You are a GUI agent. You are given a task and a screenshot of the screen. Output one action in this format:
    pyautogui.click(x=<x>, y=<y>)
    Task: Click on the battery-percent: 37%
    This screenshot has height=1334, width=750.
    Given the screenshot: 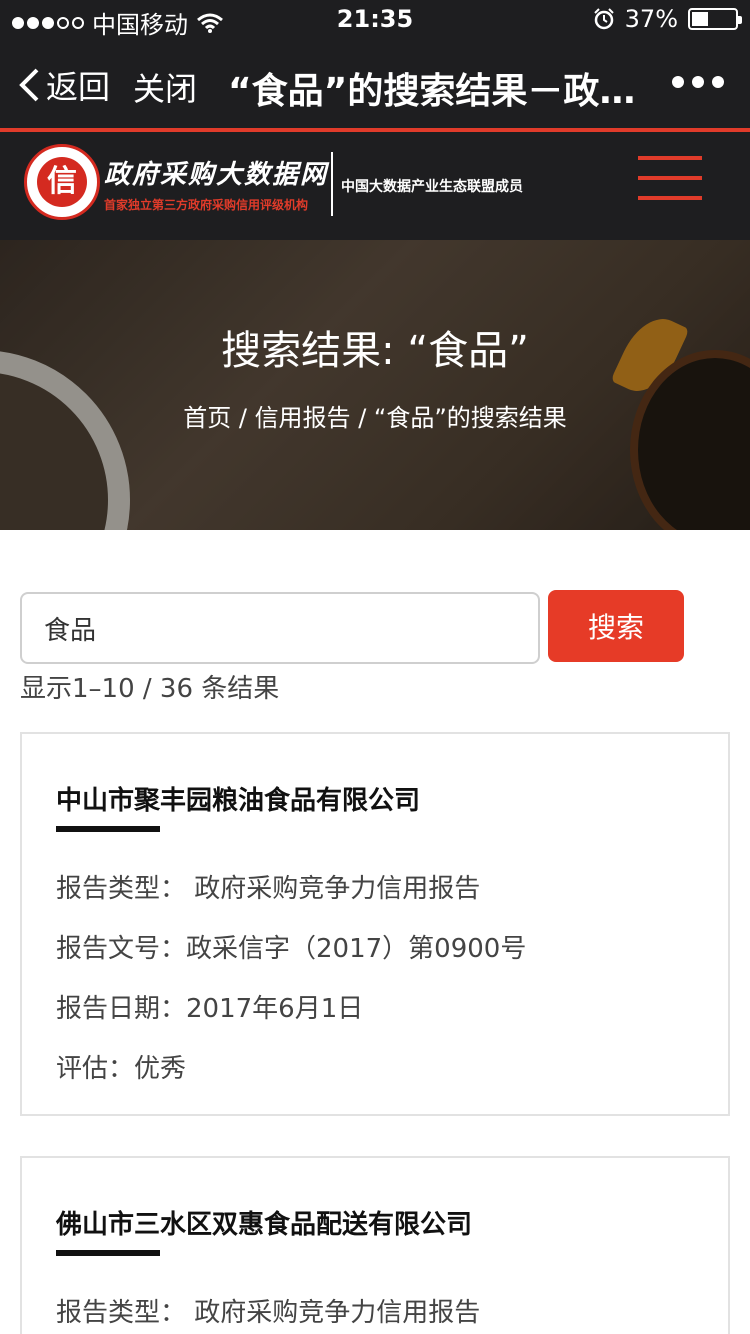 What is the action you would take?
    pyautogui.click(x=651, y=19)
    